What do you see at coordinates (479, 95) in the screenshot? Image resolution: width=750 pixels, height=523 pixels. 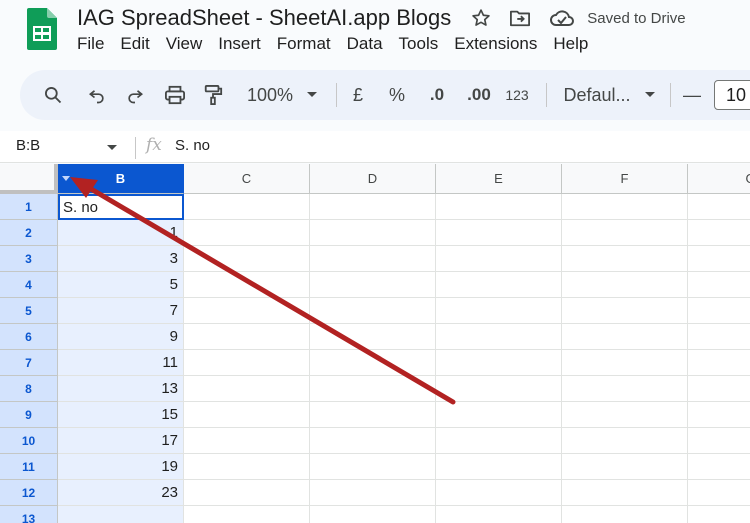 I see `increase-decimal-button: .00` at bounding box center [479, 95].